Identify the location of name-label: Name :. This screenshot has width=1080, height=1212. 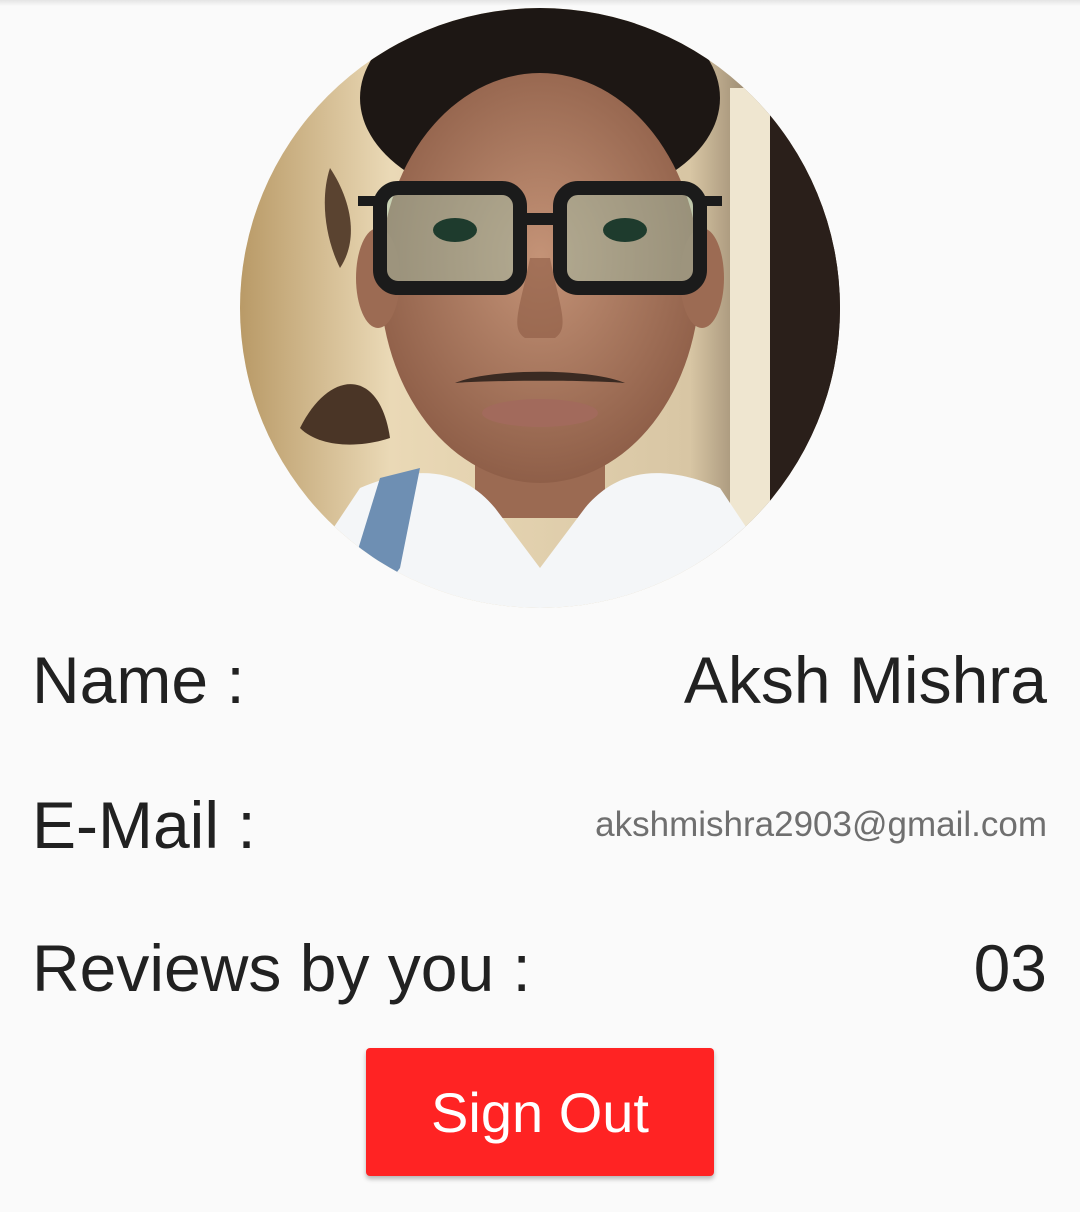
(138, 680).